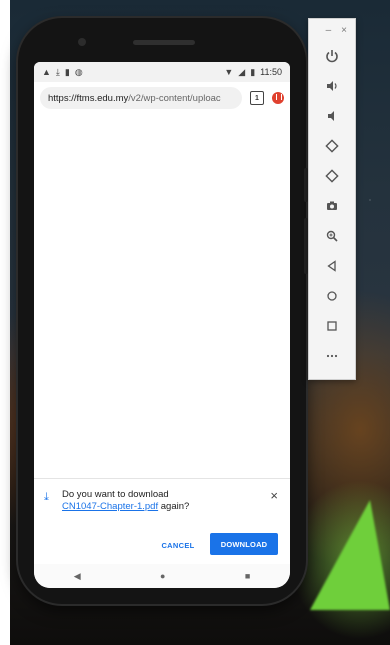  Describe the element at coordinates (46, 497) in the screenshot. I see `download-arrow-icon: ⤓` at that location.